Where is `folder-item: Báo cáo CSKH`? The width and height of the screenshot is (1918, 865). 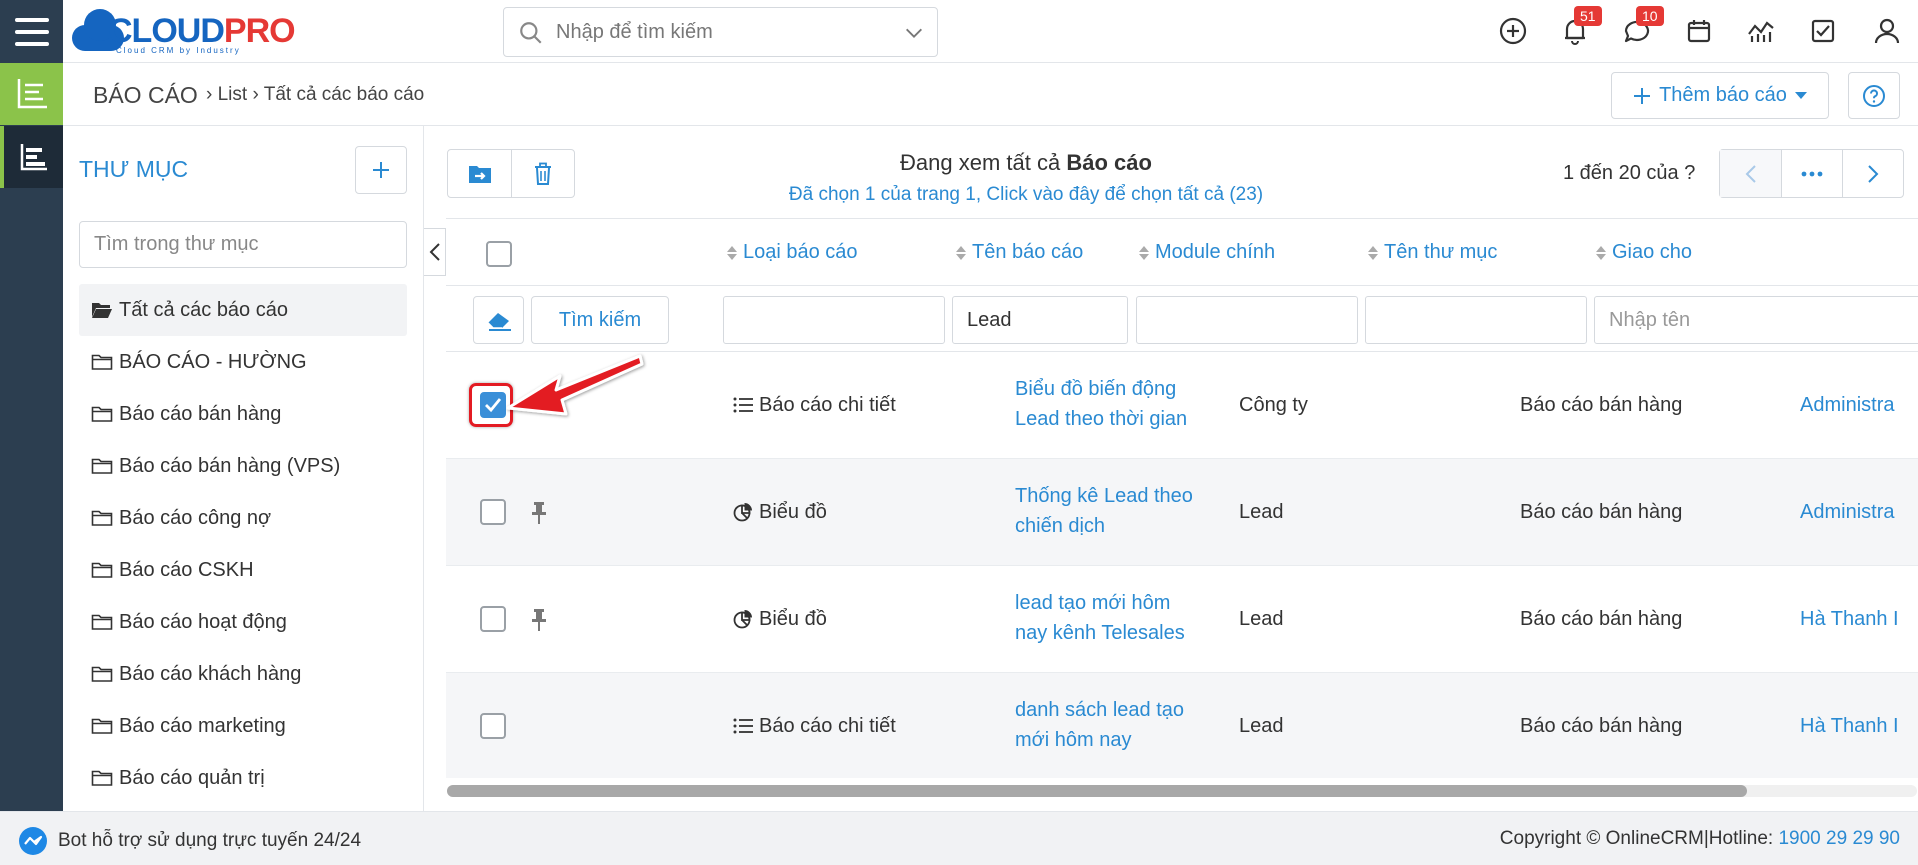
folder-item: Báo cáo CSKH is located at coordinates (243, 570).